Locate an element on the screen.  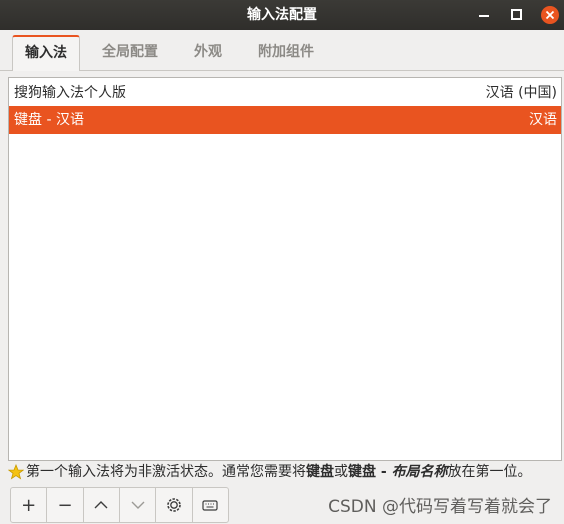
configure-button is located at coordinates (174, 505).